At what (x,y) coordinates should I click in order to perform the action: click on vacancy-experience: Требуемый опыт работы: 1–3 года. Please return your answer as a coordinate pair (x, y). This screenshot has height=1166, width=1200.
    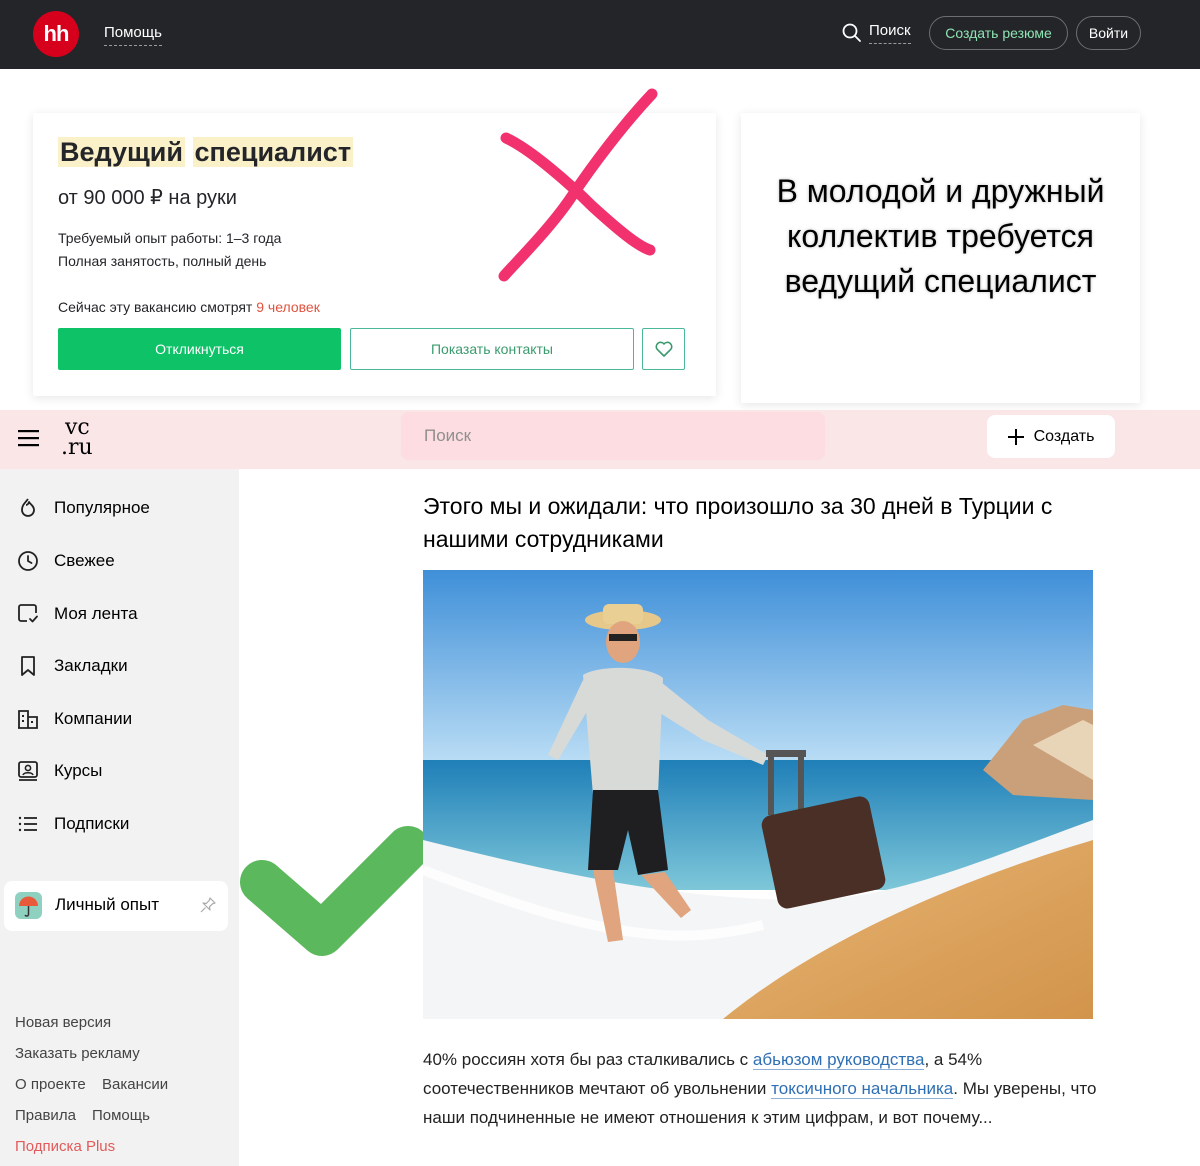
    Looking at the image, I should click on (170, 238).